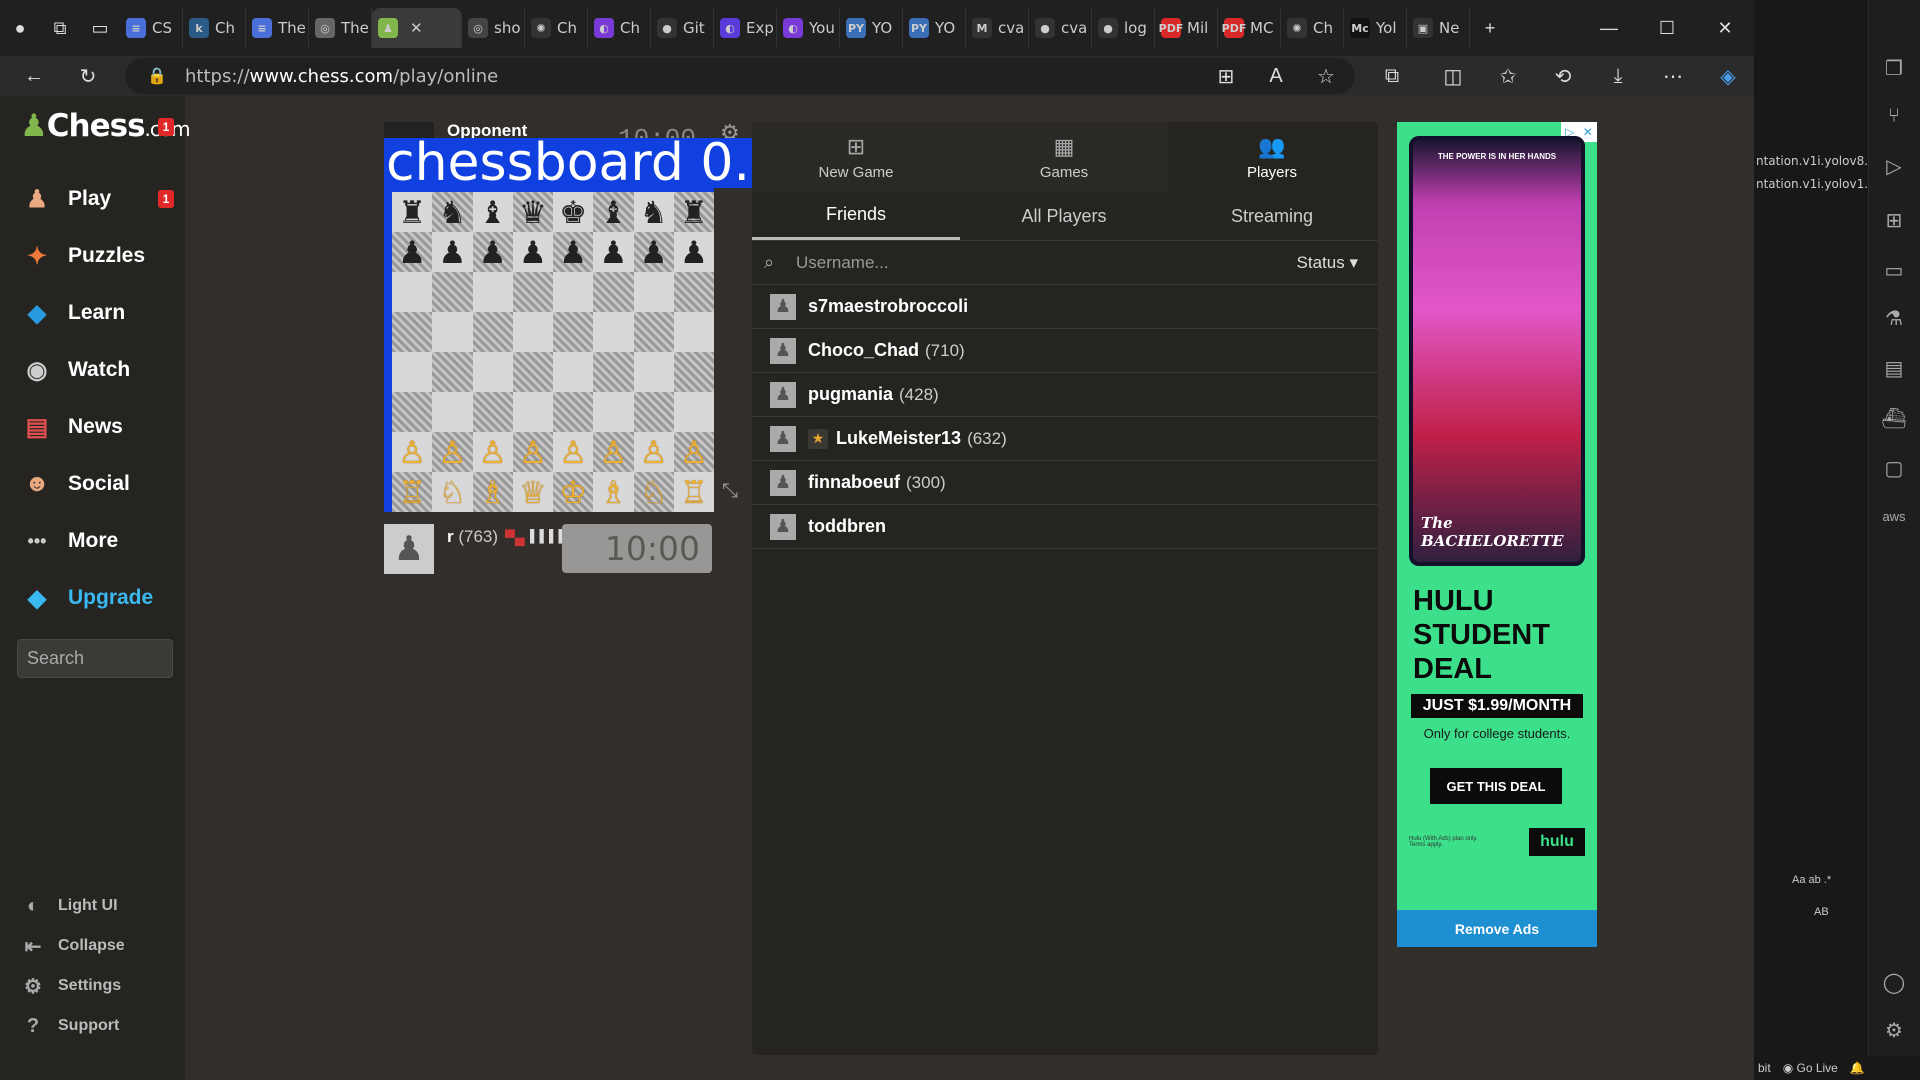 The image size is (1920, 1080). I want to click on browser-tab: ◎ The, so click(340, 28).